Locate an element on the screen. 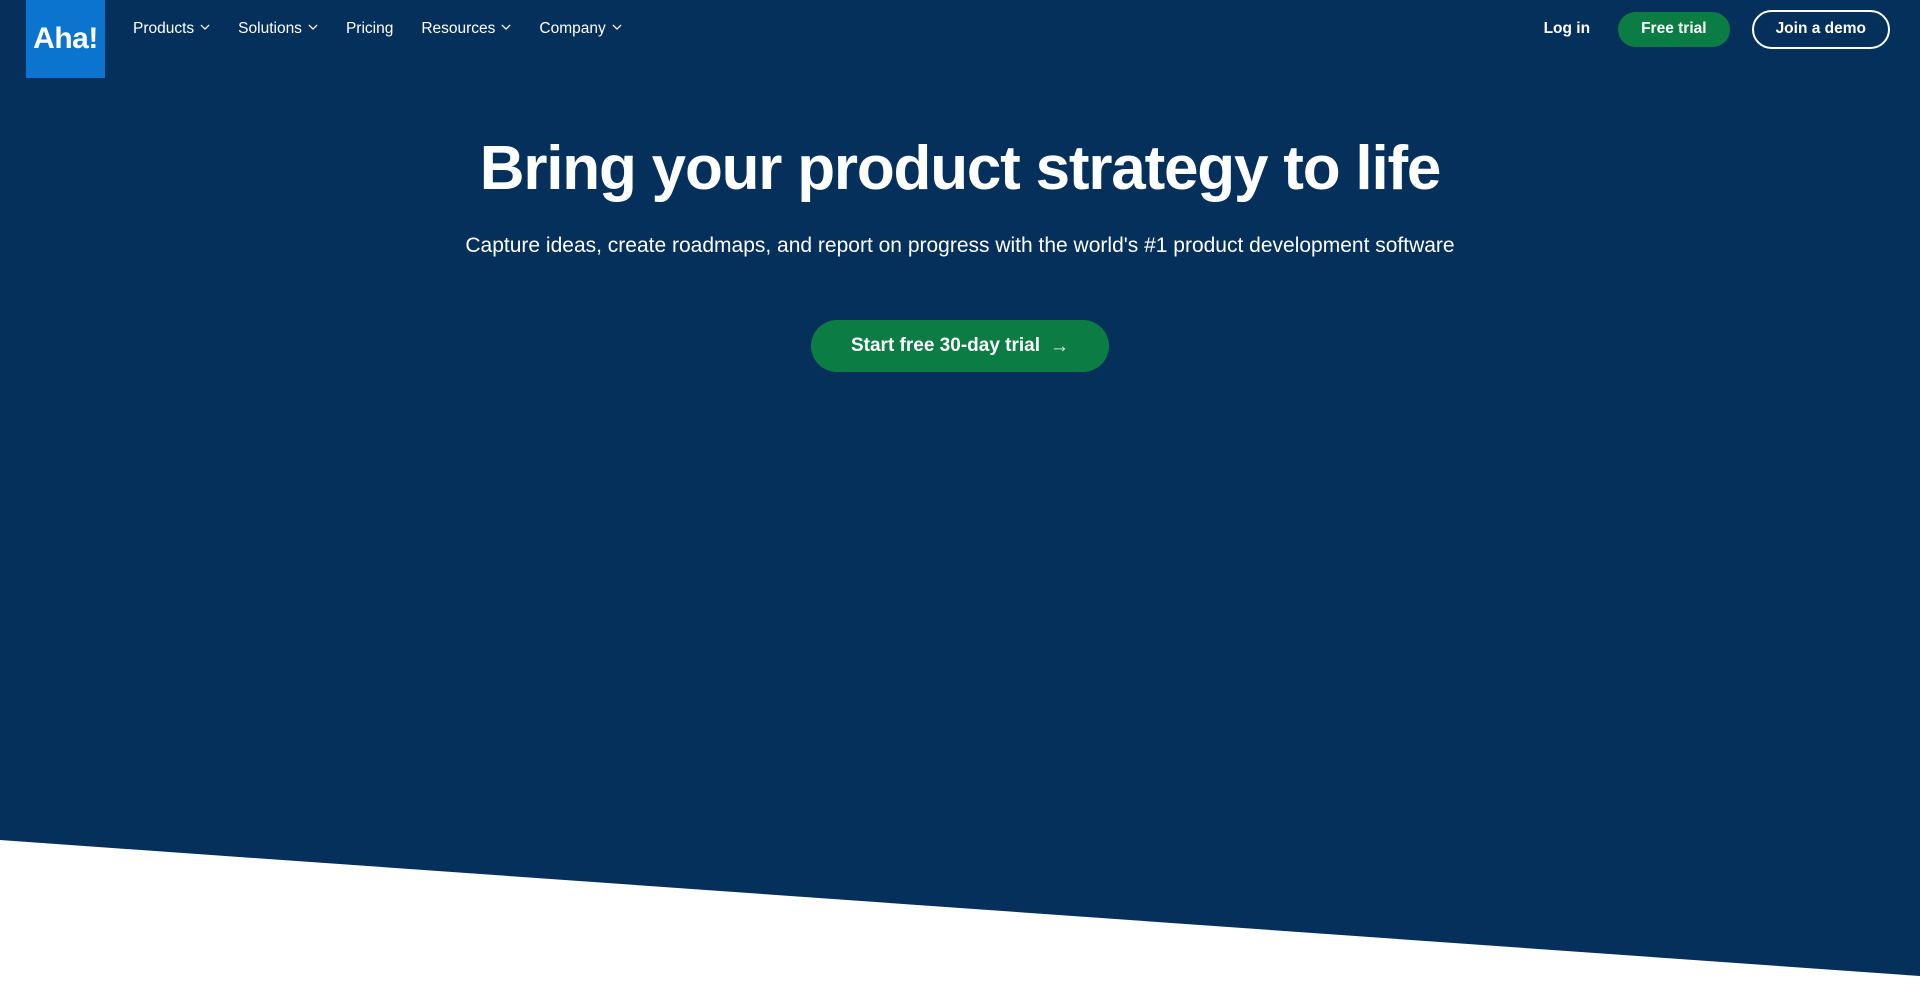  logo-wordmark: Aha! is located at coordinates (65, 38).